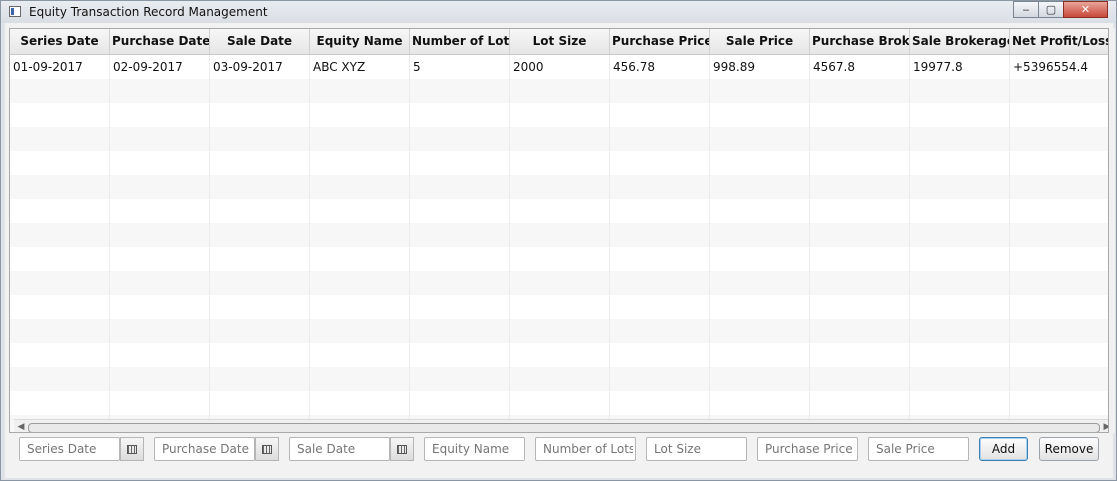 The height and width of the screenshot is (481, 1117). I want to click on column-header: Equity Name, so click(360, 41).